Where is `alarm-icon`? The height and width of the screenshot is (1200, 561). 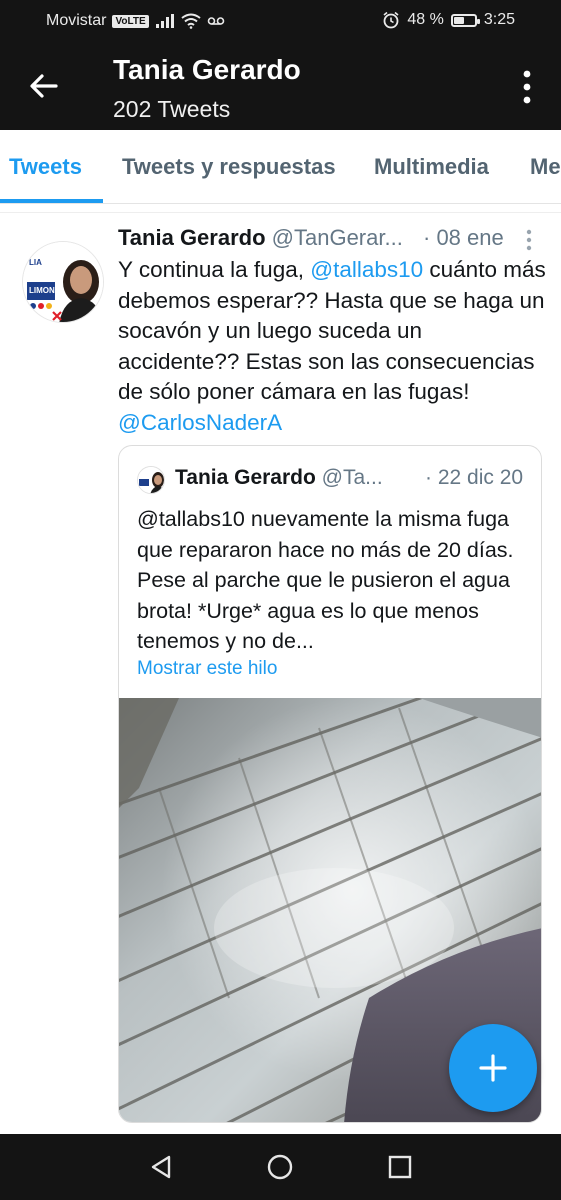 alarm-icon is located at coordinates (391, 20).